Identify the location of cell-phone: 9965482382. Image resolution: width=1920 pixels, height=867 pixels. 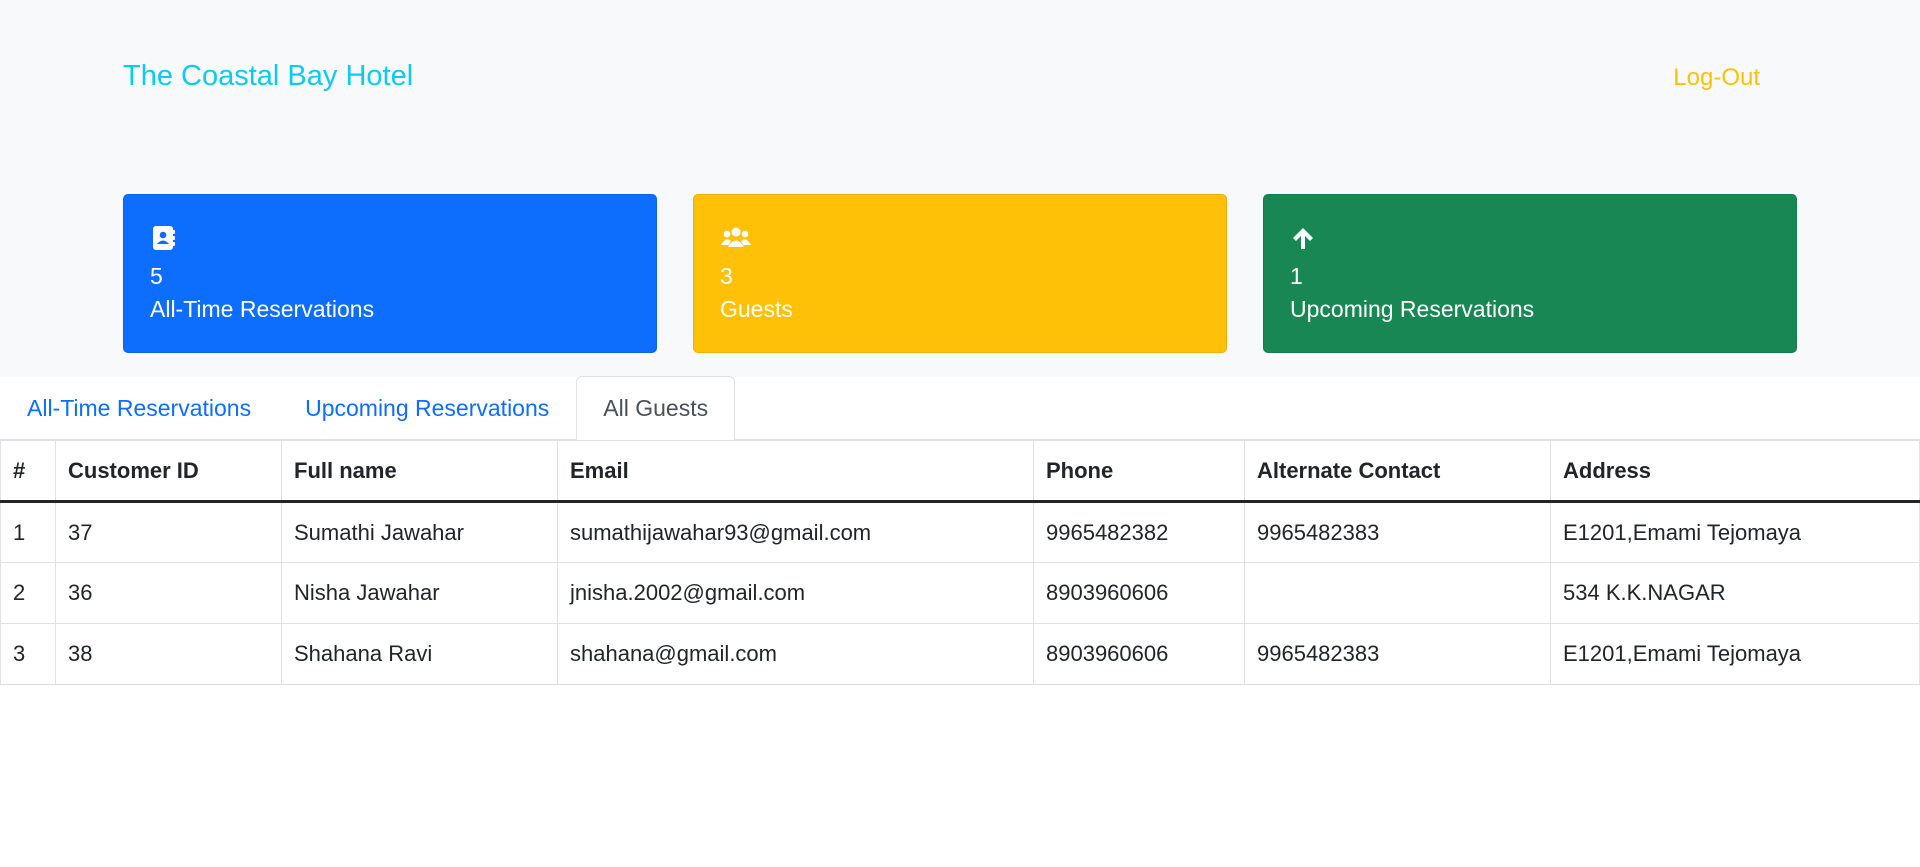
(1139, 532).